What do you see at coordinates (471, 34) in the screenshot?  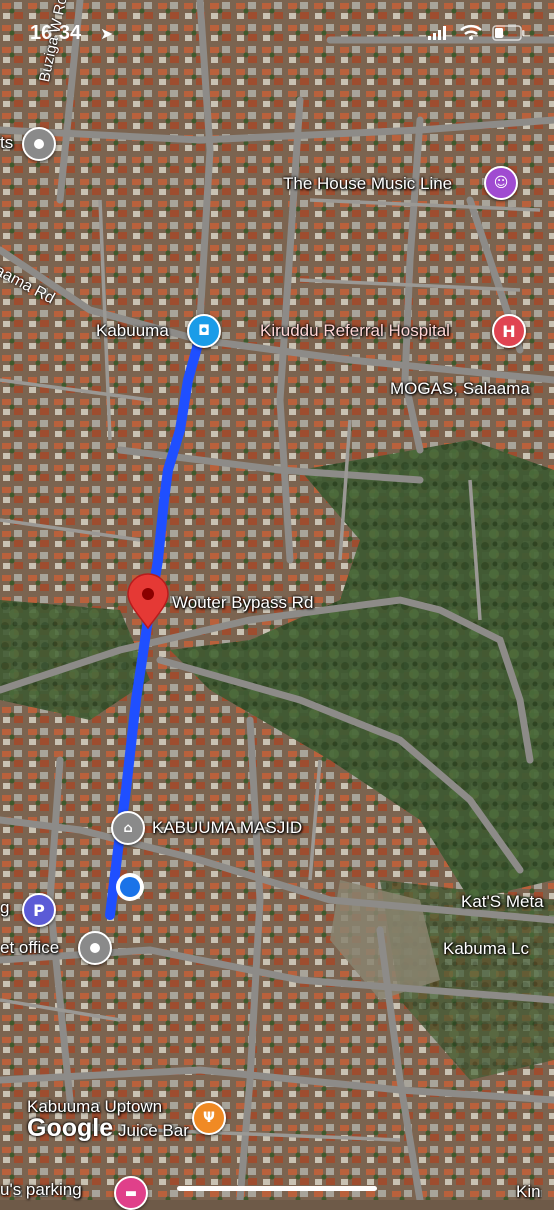 I see `wifi-icon` at bounding box center [471, 34].